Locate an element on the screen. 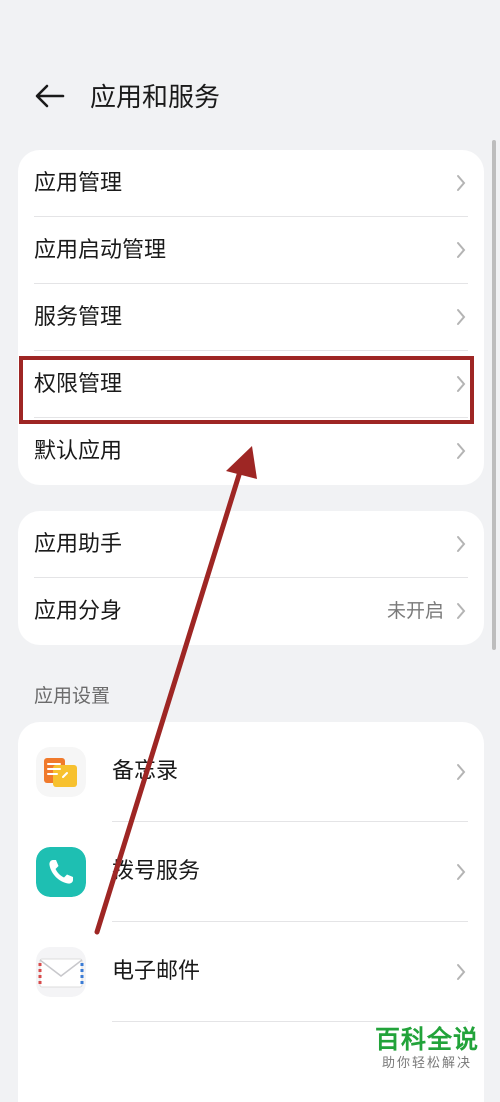  menu-item-label: 应用助手 is located at coordinates (78, 544).